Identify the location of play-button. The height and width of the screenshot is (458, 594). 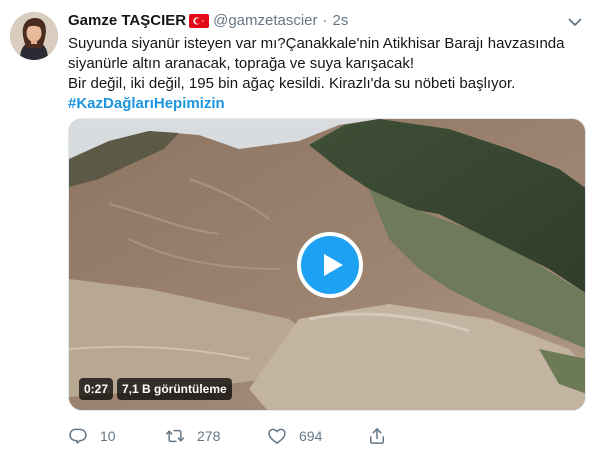
(330, 265).